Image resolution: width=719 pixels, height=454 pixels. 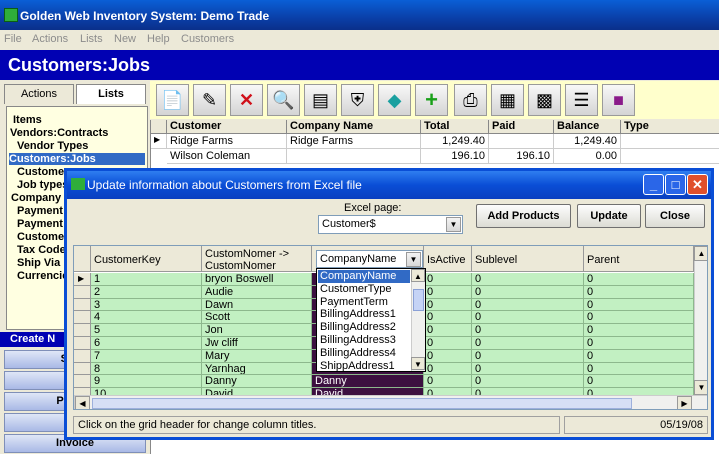 What do you see at coordinates (82, 402) in the screenshot?
I see `scroll-left-icon: ◀` at bounding box center [82, 402].